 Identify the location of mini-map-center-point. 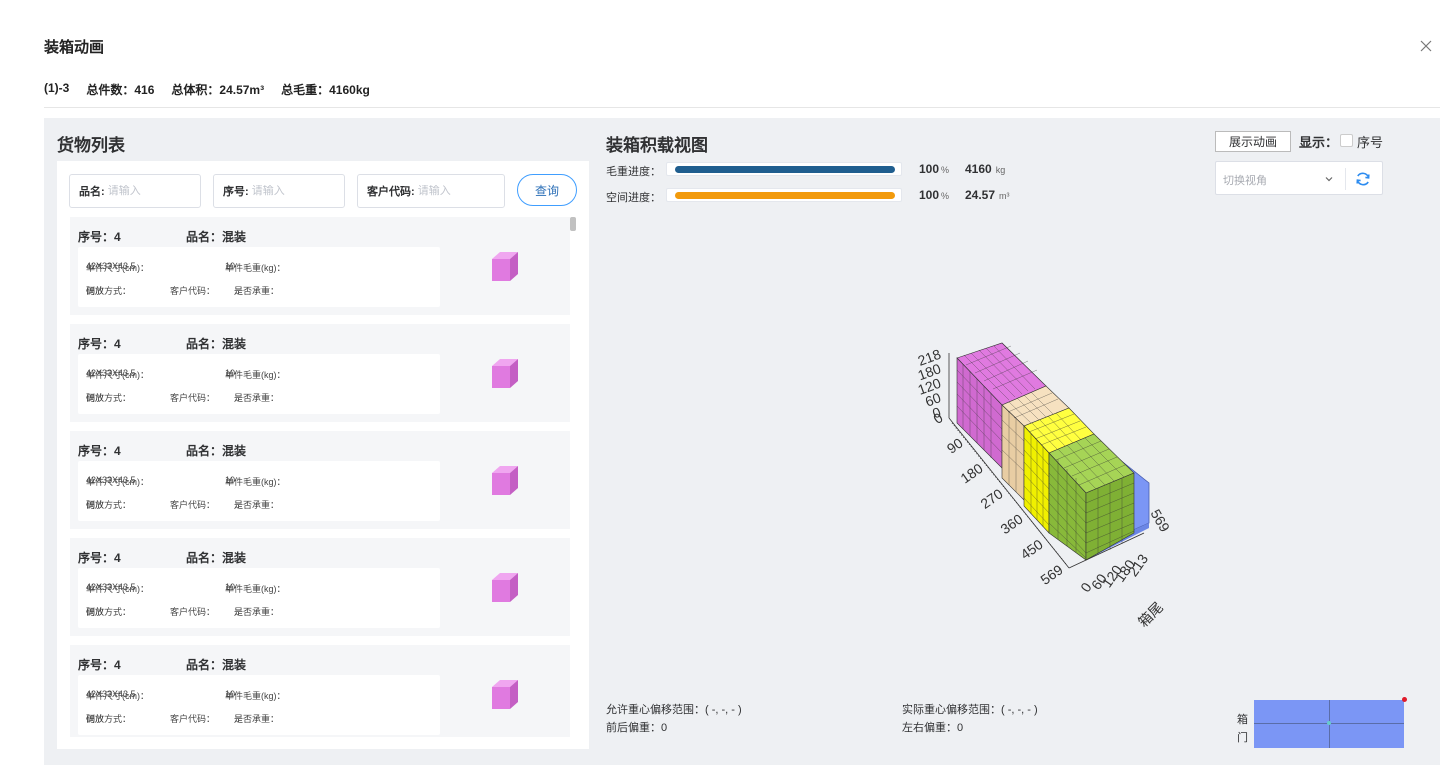
(1329, 723).